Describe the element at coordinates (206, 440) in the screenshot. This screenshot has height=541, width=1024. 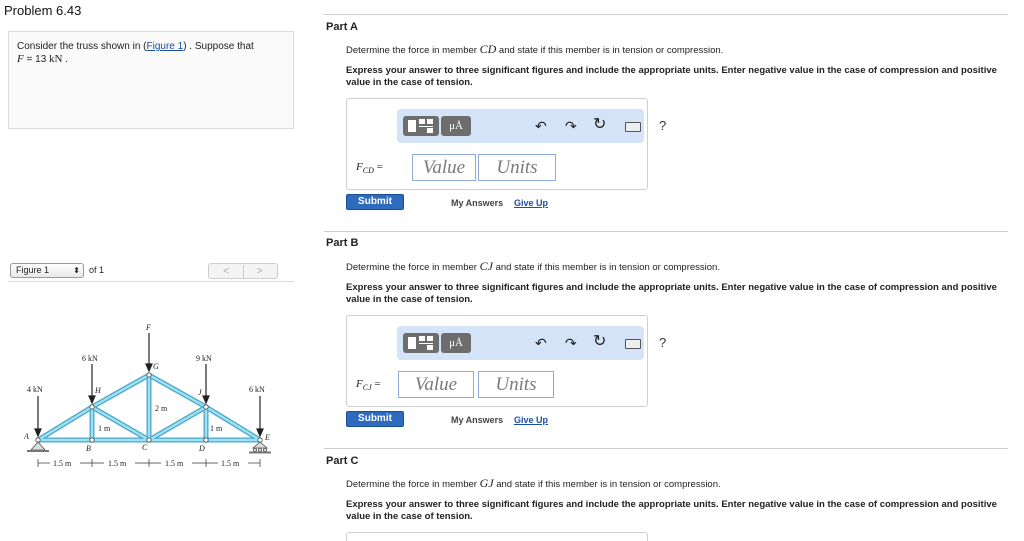
I see `joint-D` at that location.